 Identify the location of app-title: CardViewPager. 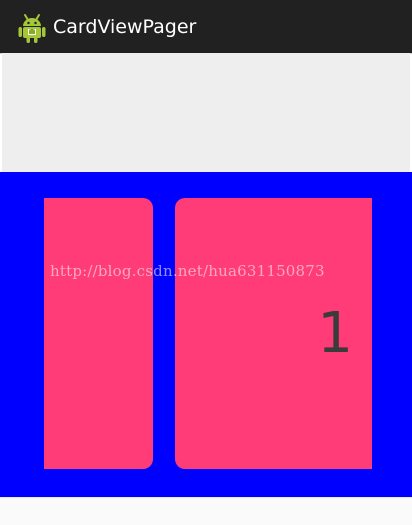
(125, 27).